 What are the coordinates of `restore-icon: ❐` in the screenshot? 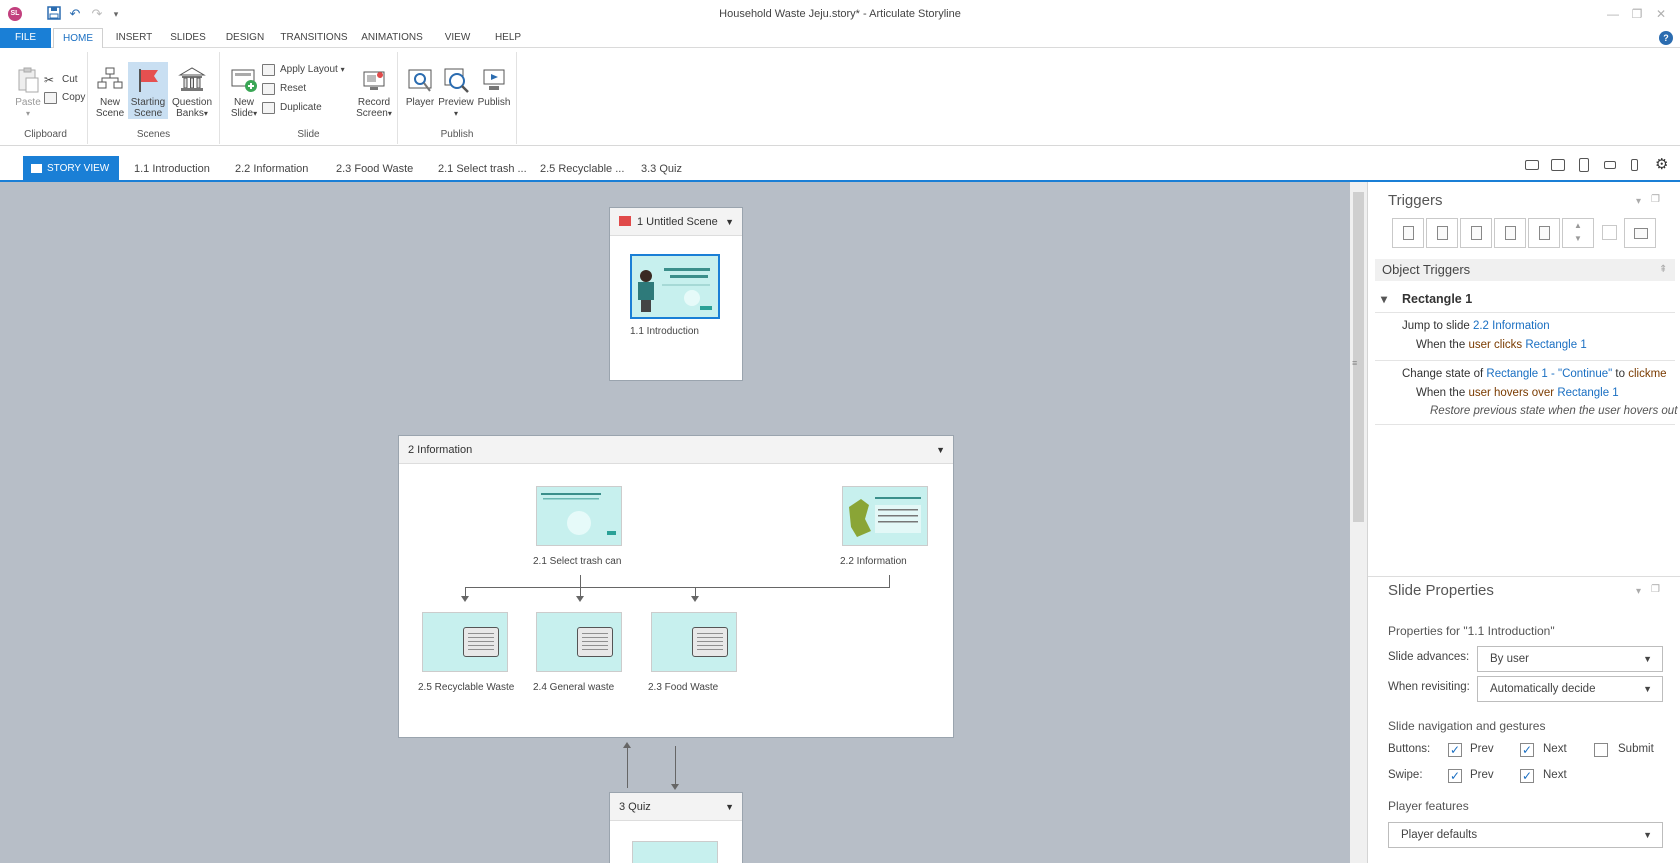 It's located at (1637, 14).